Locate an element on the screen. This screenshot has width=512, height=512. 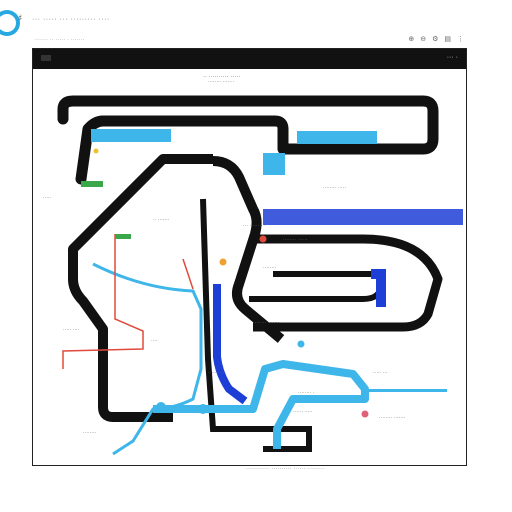
station-blue is located at coordinates (301, 344).